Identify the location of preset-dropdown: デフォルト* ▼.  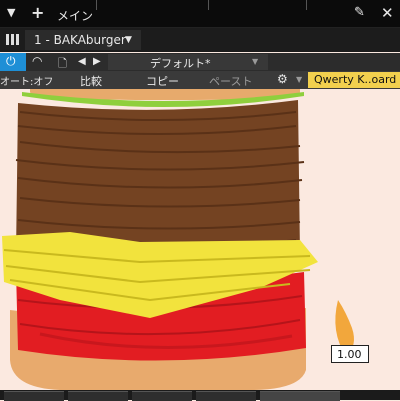
(188, 62).